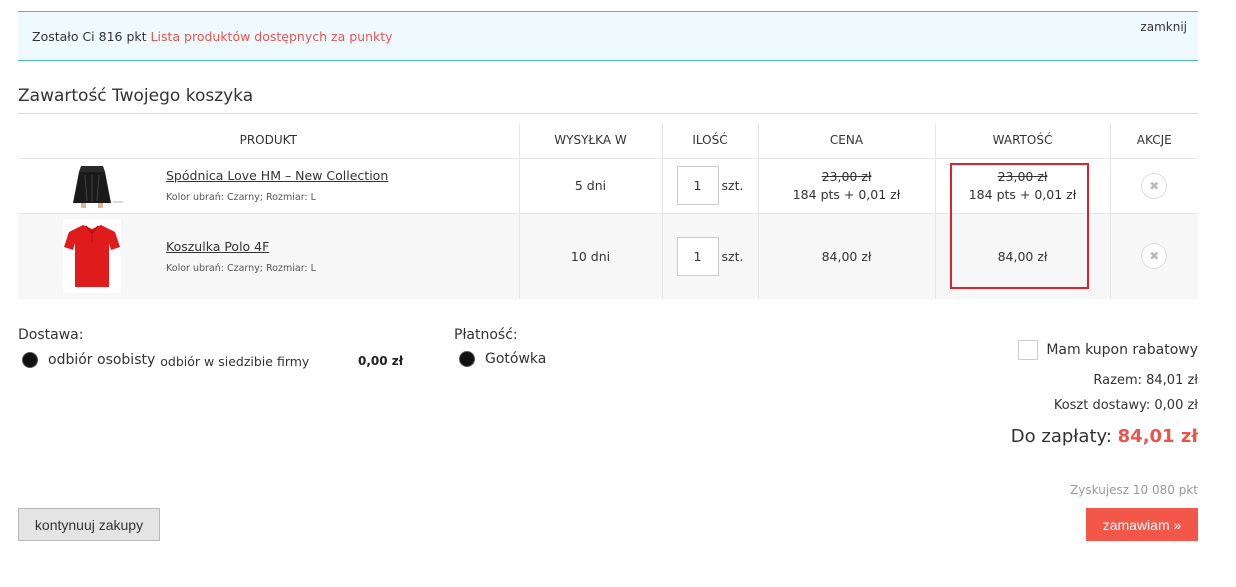 The width and height of the screenshot is (1236, 587). I want to click on column-header-value: WARTOŚĆ, so click(1023, 141).